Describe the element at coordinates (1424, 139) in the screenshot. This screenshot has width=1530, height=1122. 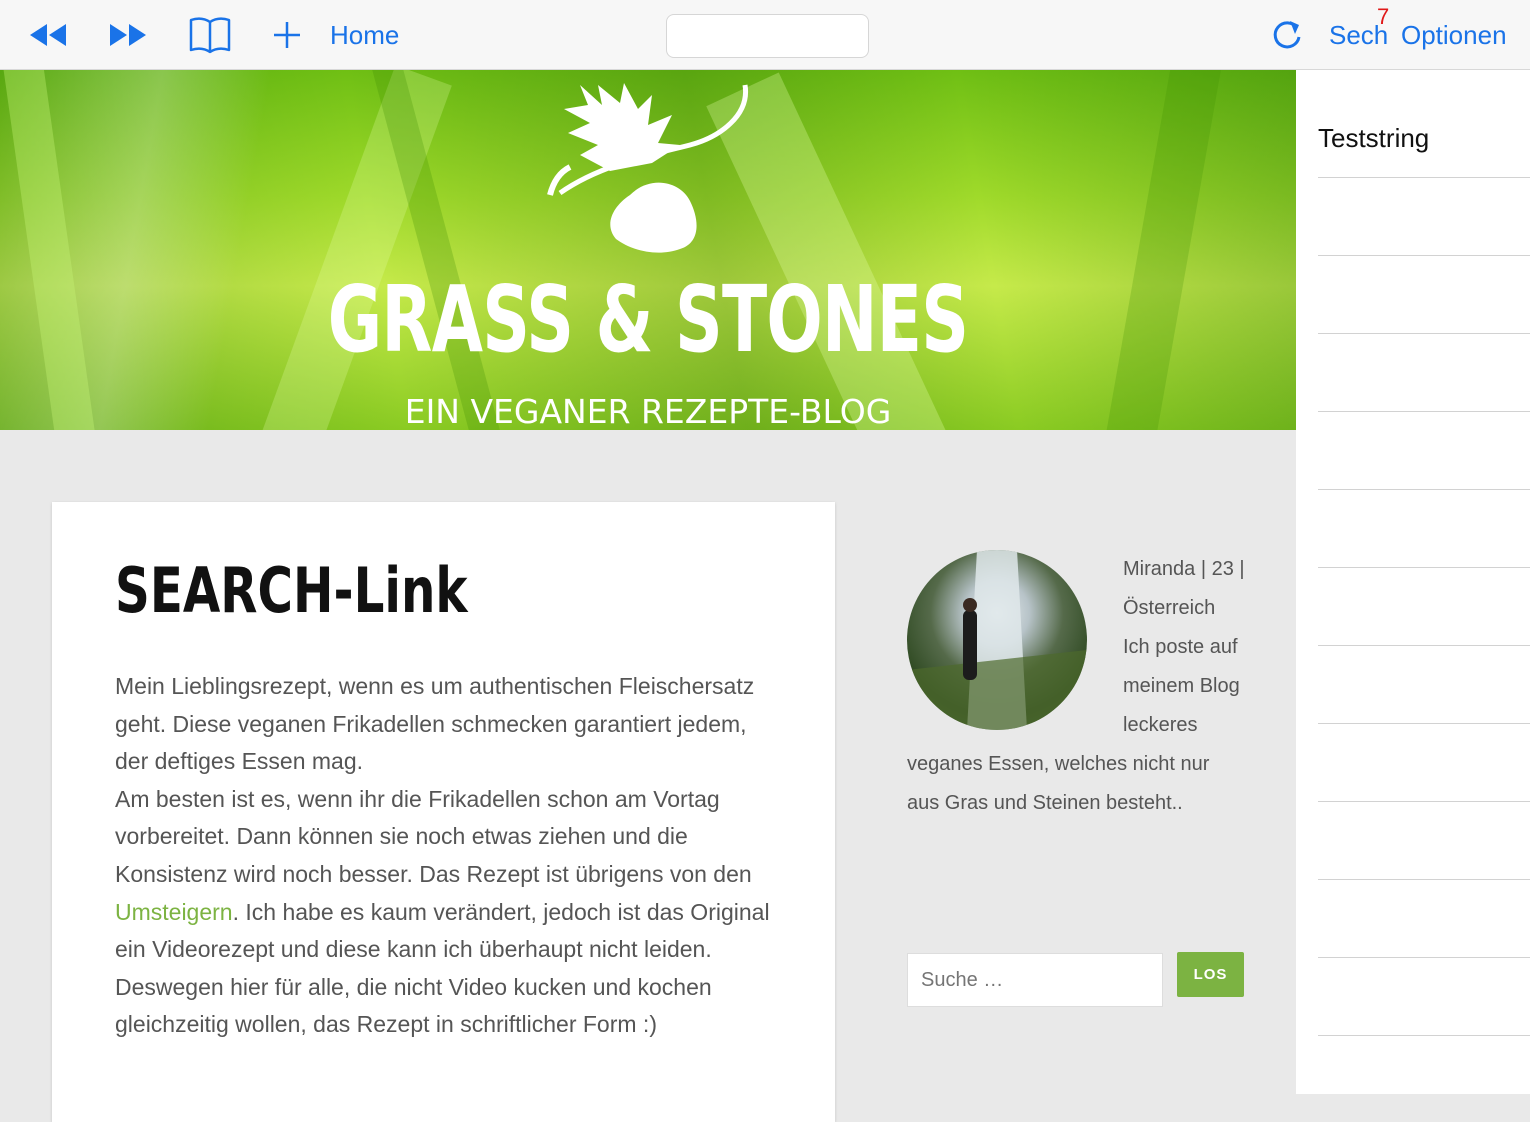
I see `suggestion-item: Teststring` at that location.